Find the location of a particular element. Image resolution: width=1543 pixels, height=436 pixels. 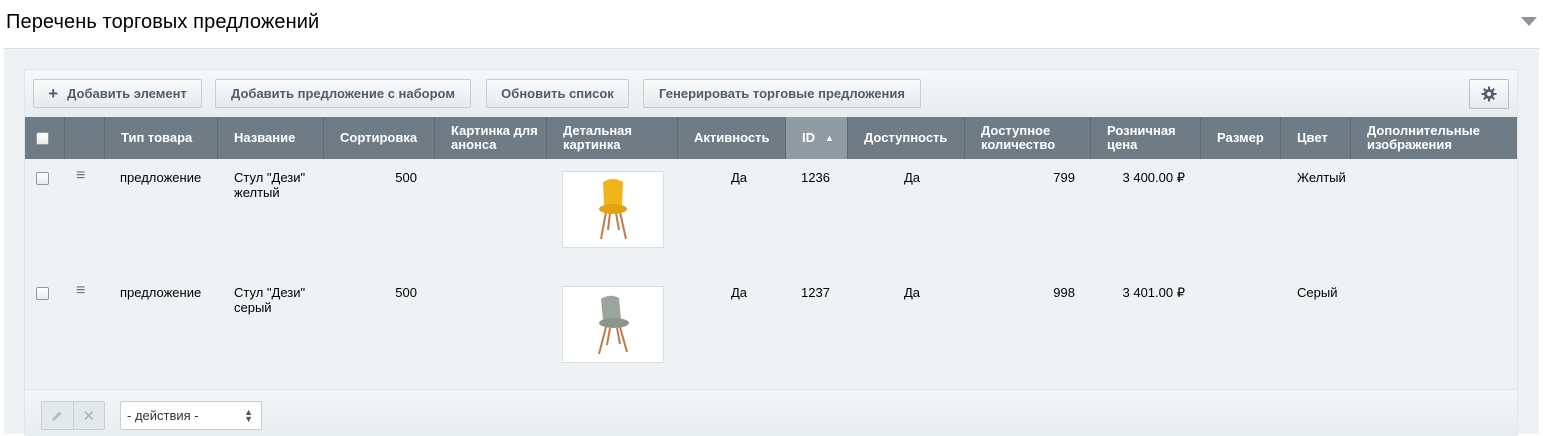

select-all-cell is located at coordinates (45, 138).